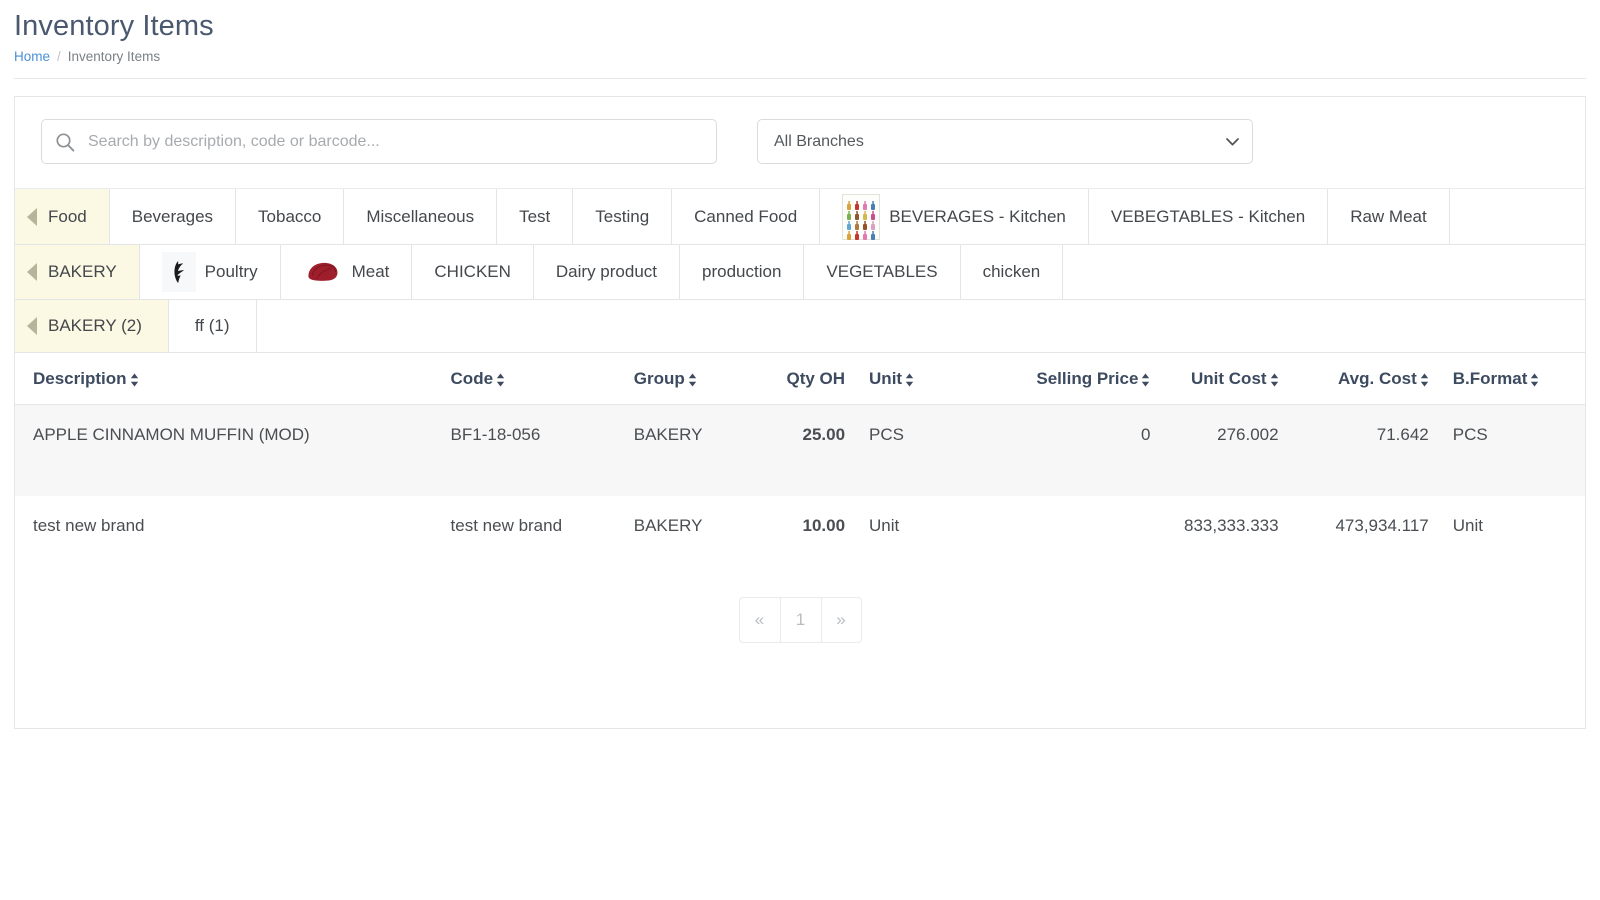 Image resolution: width=1600 pixels, height=900 pixels. What do you see at coordinates (506, 525) in the screenshot?
I see `cell-code: test new brand` at bounding box center [506, 525].